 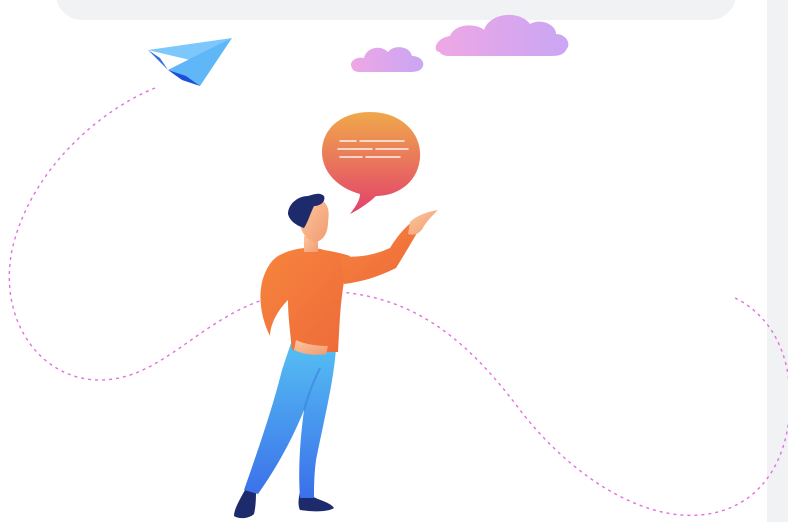 What do you see at coordinates (371, 163) in the screenshot?
I see `speech-bubble-icon` at bounding box center [371, 163].